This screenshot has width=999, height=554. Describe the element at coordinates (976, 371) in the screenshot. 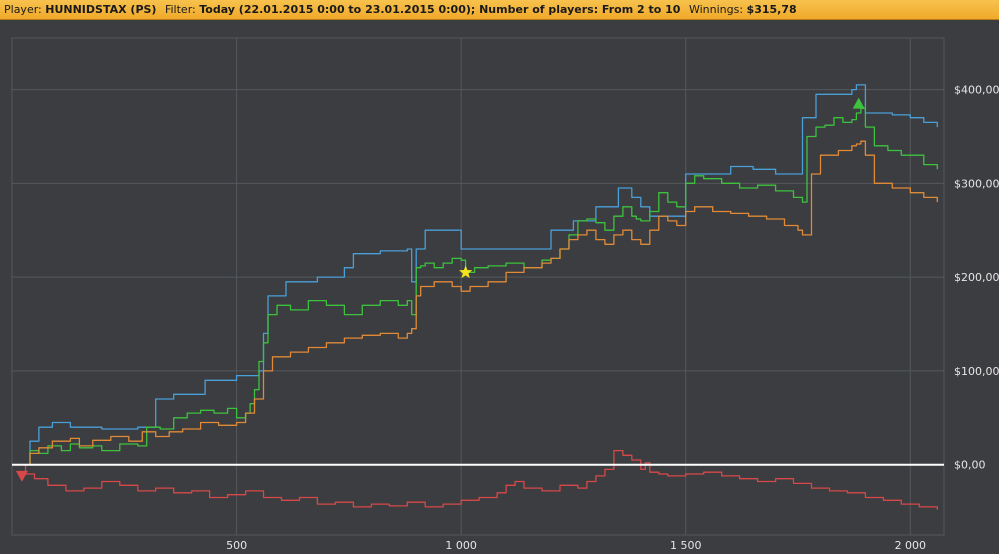

I see `y-tick-label: $100,00` at that location.